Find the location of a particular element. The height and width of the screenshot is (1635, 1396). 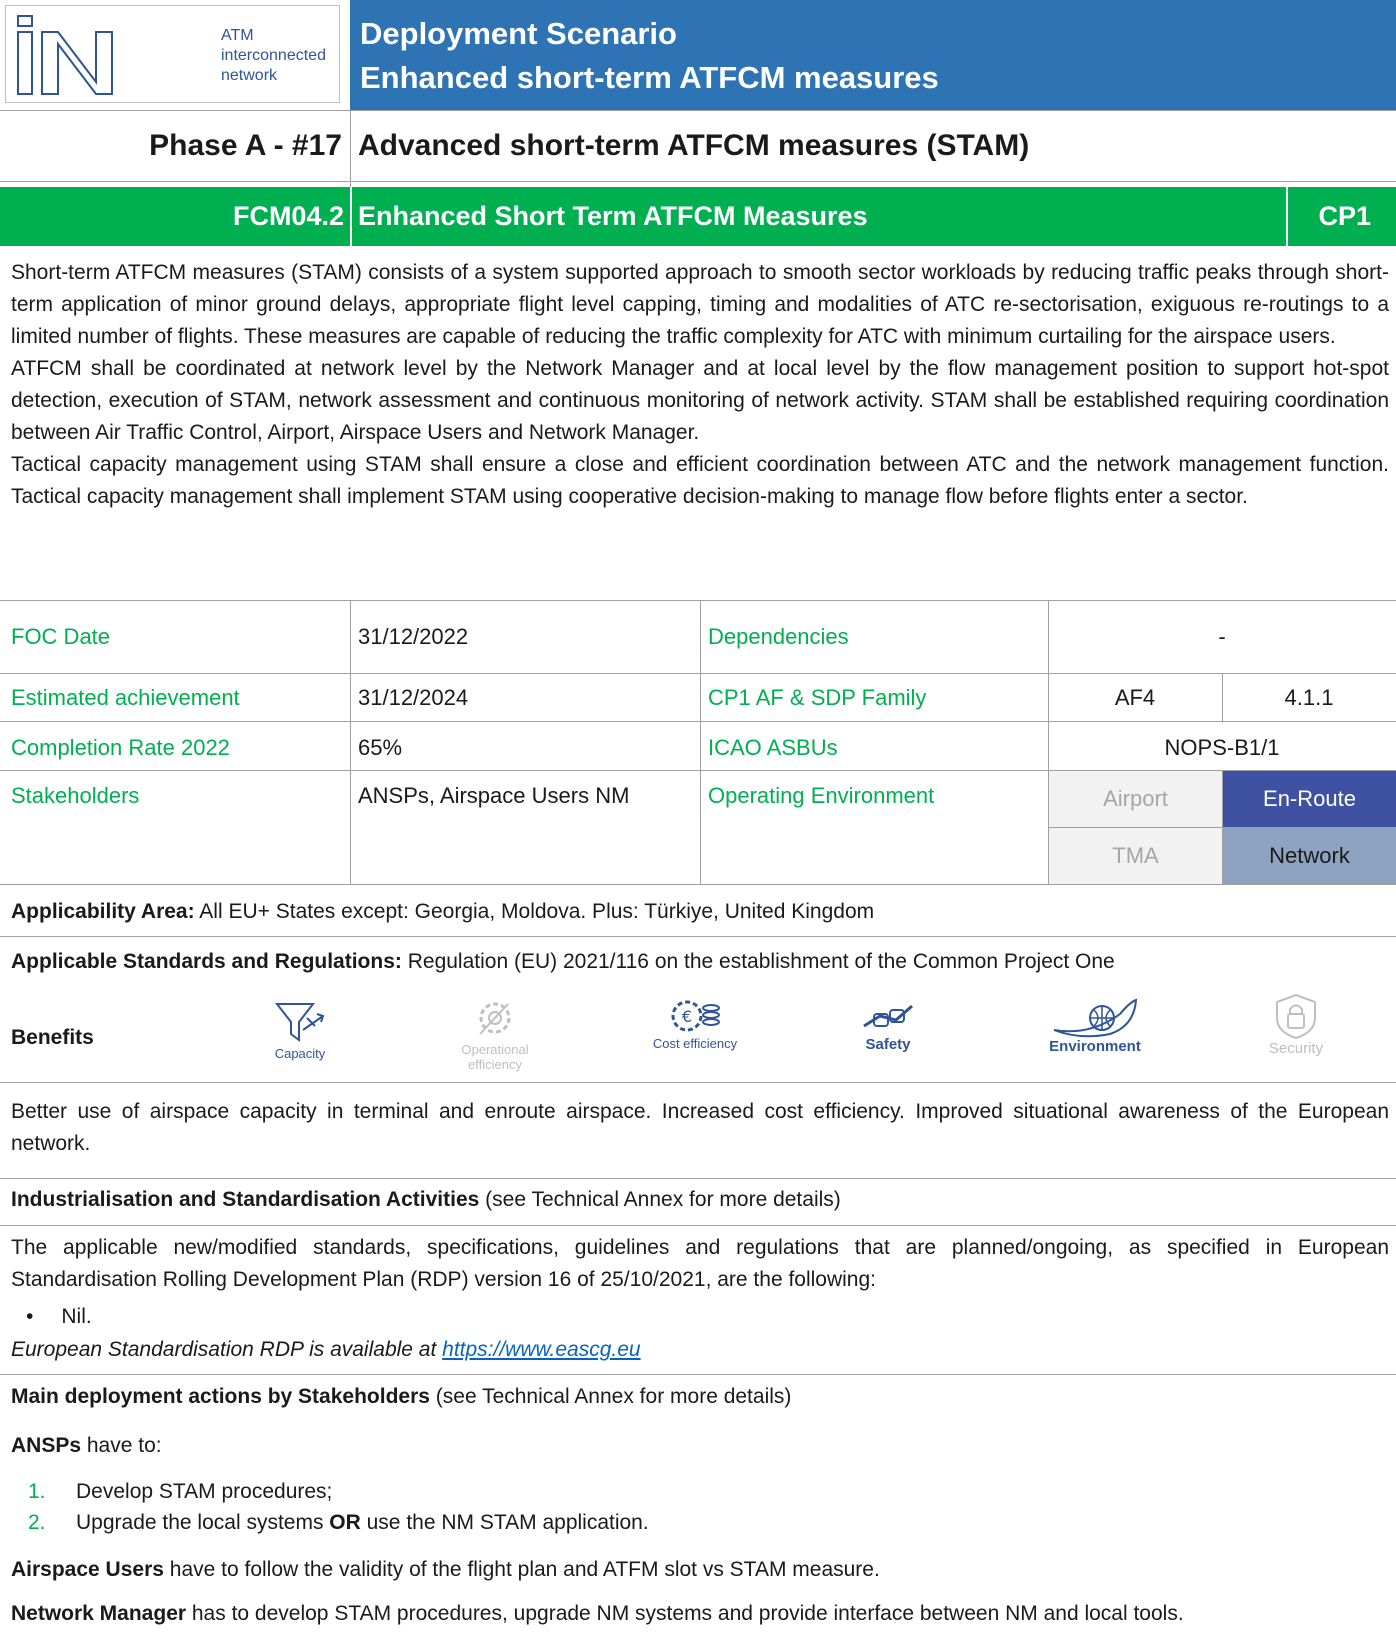

estimated-achievement-value: 31/12/2024 is located at coordinates (413, 697).